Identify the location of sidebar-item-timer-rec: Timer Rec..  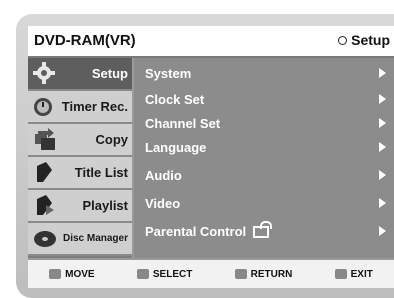
(80, 107).